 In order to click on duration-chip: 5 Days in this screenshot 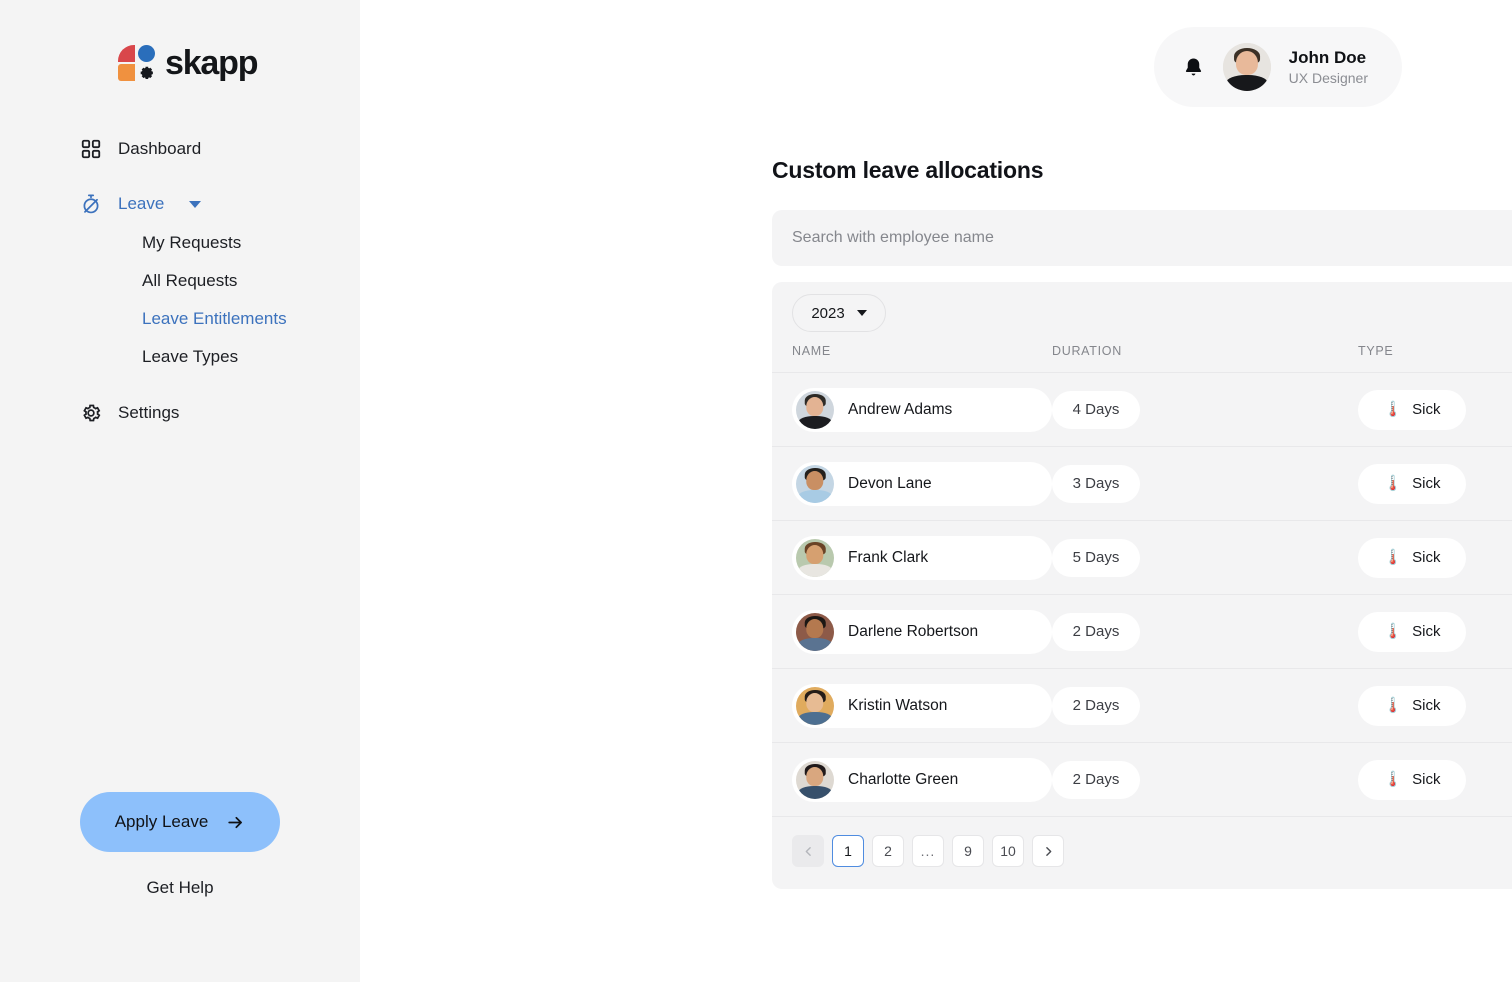, I will do `click(1096, 557)`.